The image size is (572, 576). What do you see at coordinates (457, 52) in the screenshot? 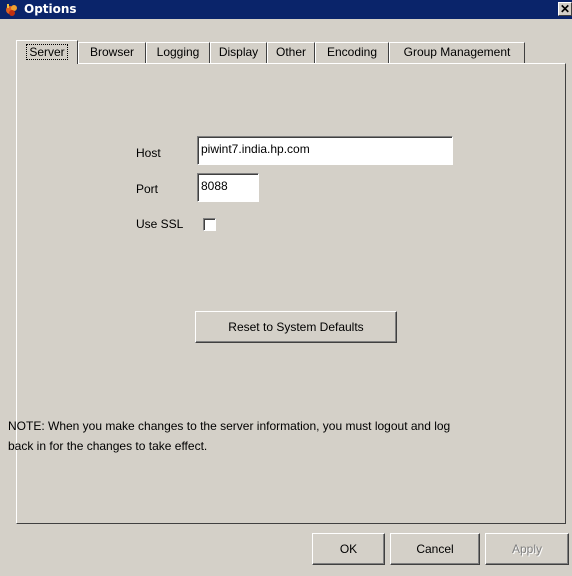
I see `tab-group-management: Group Management` at bounding box center [457, 52].